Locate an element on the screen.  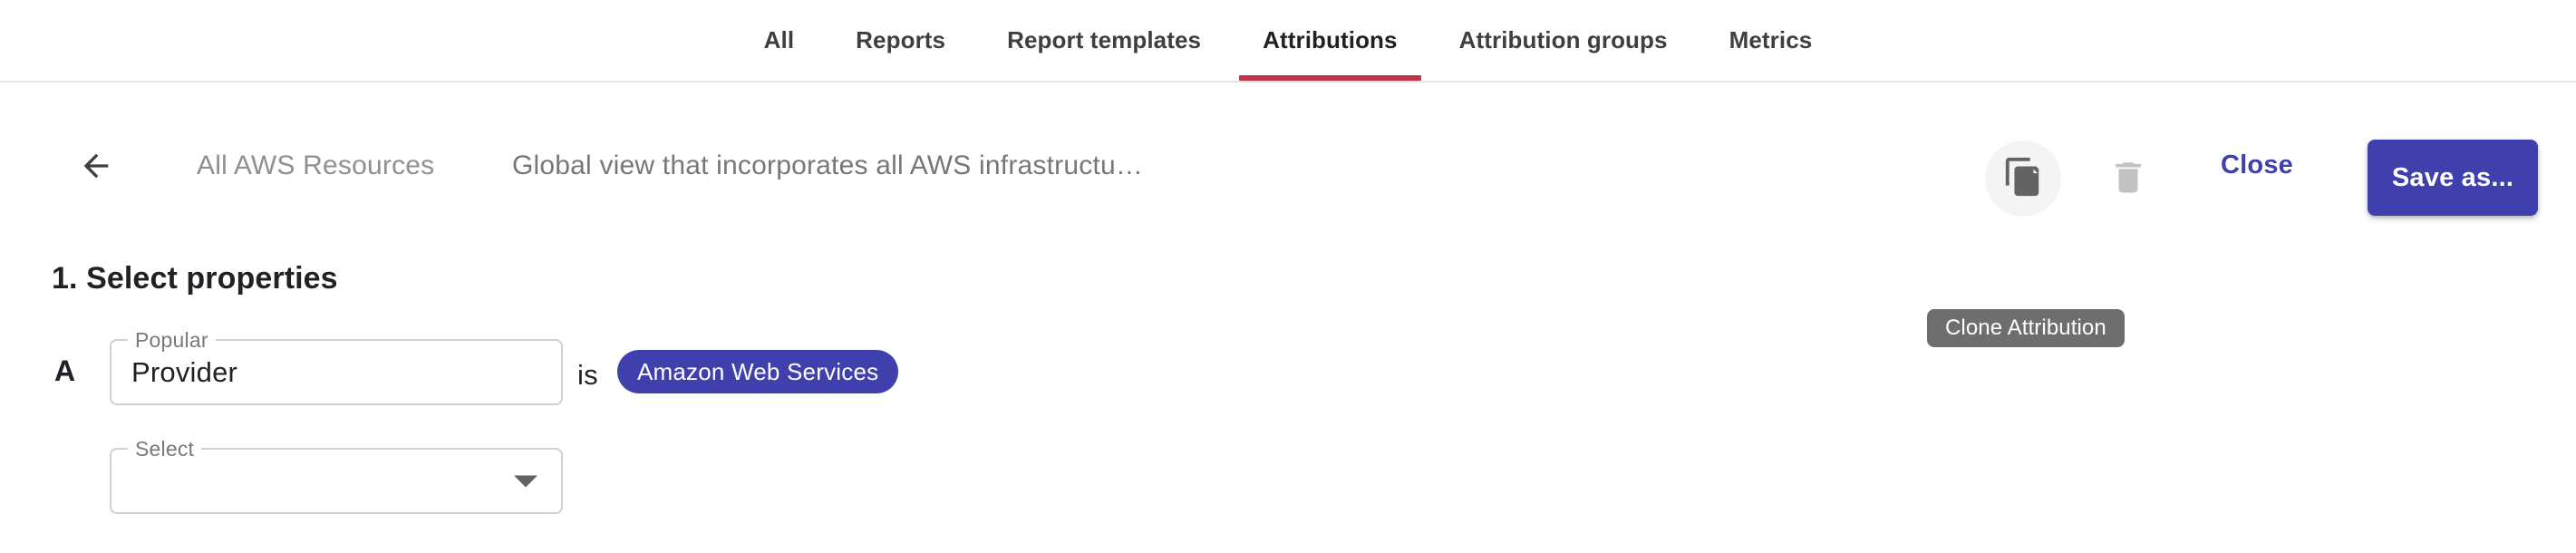
value-chip-amazon-web-services: Amazon Web Services is located at coordinates (758, 371).